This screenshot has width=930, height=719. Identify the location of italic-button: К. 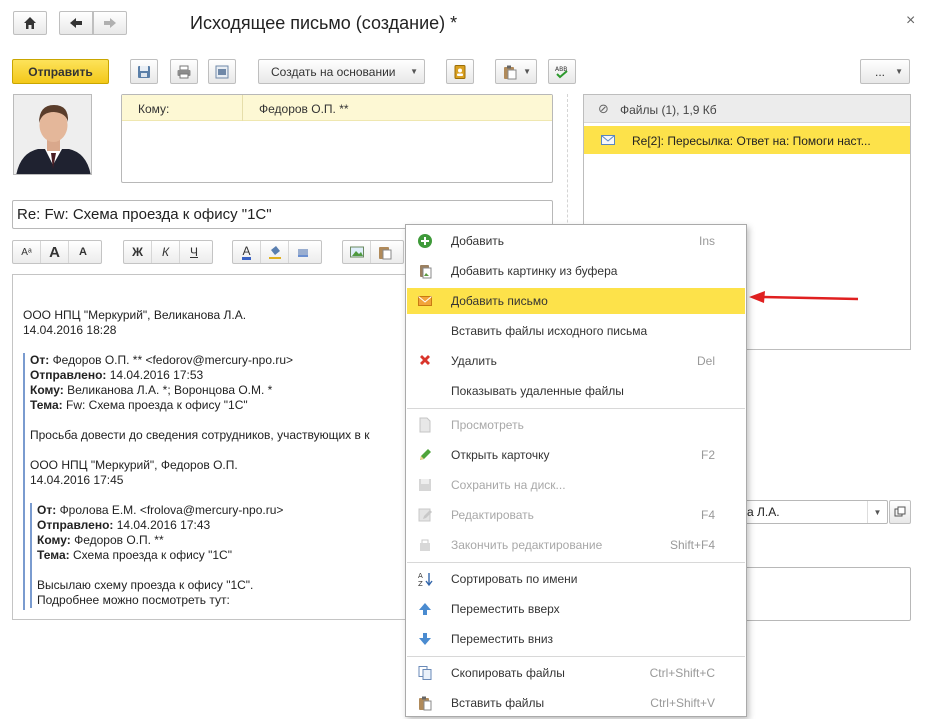
(166, 252).